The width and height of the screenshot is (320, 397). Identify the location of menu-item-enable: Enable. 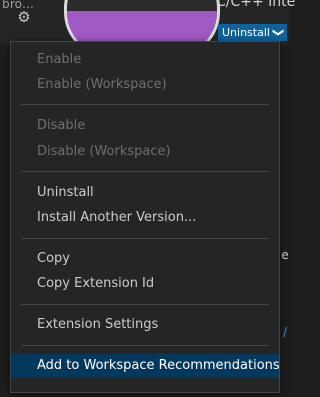
(145, 60).